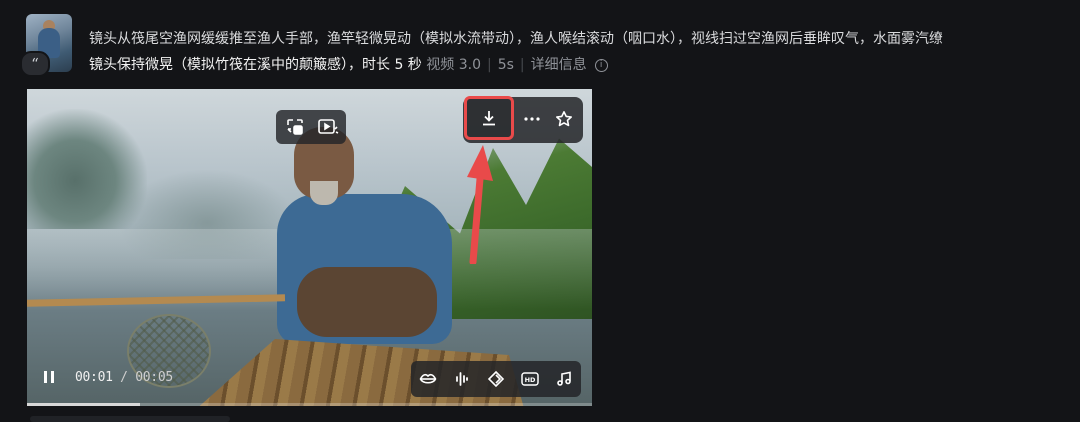  I want to click on video-tools-pill: HD, so click(496, 379).